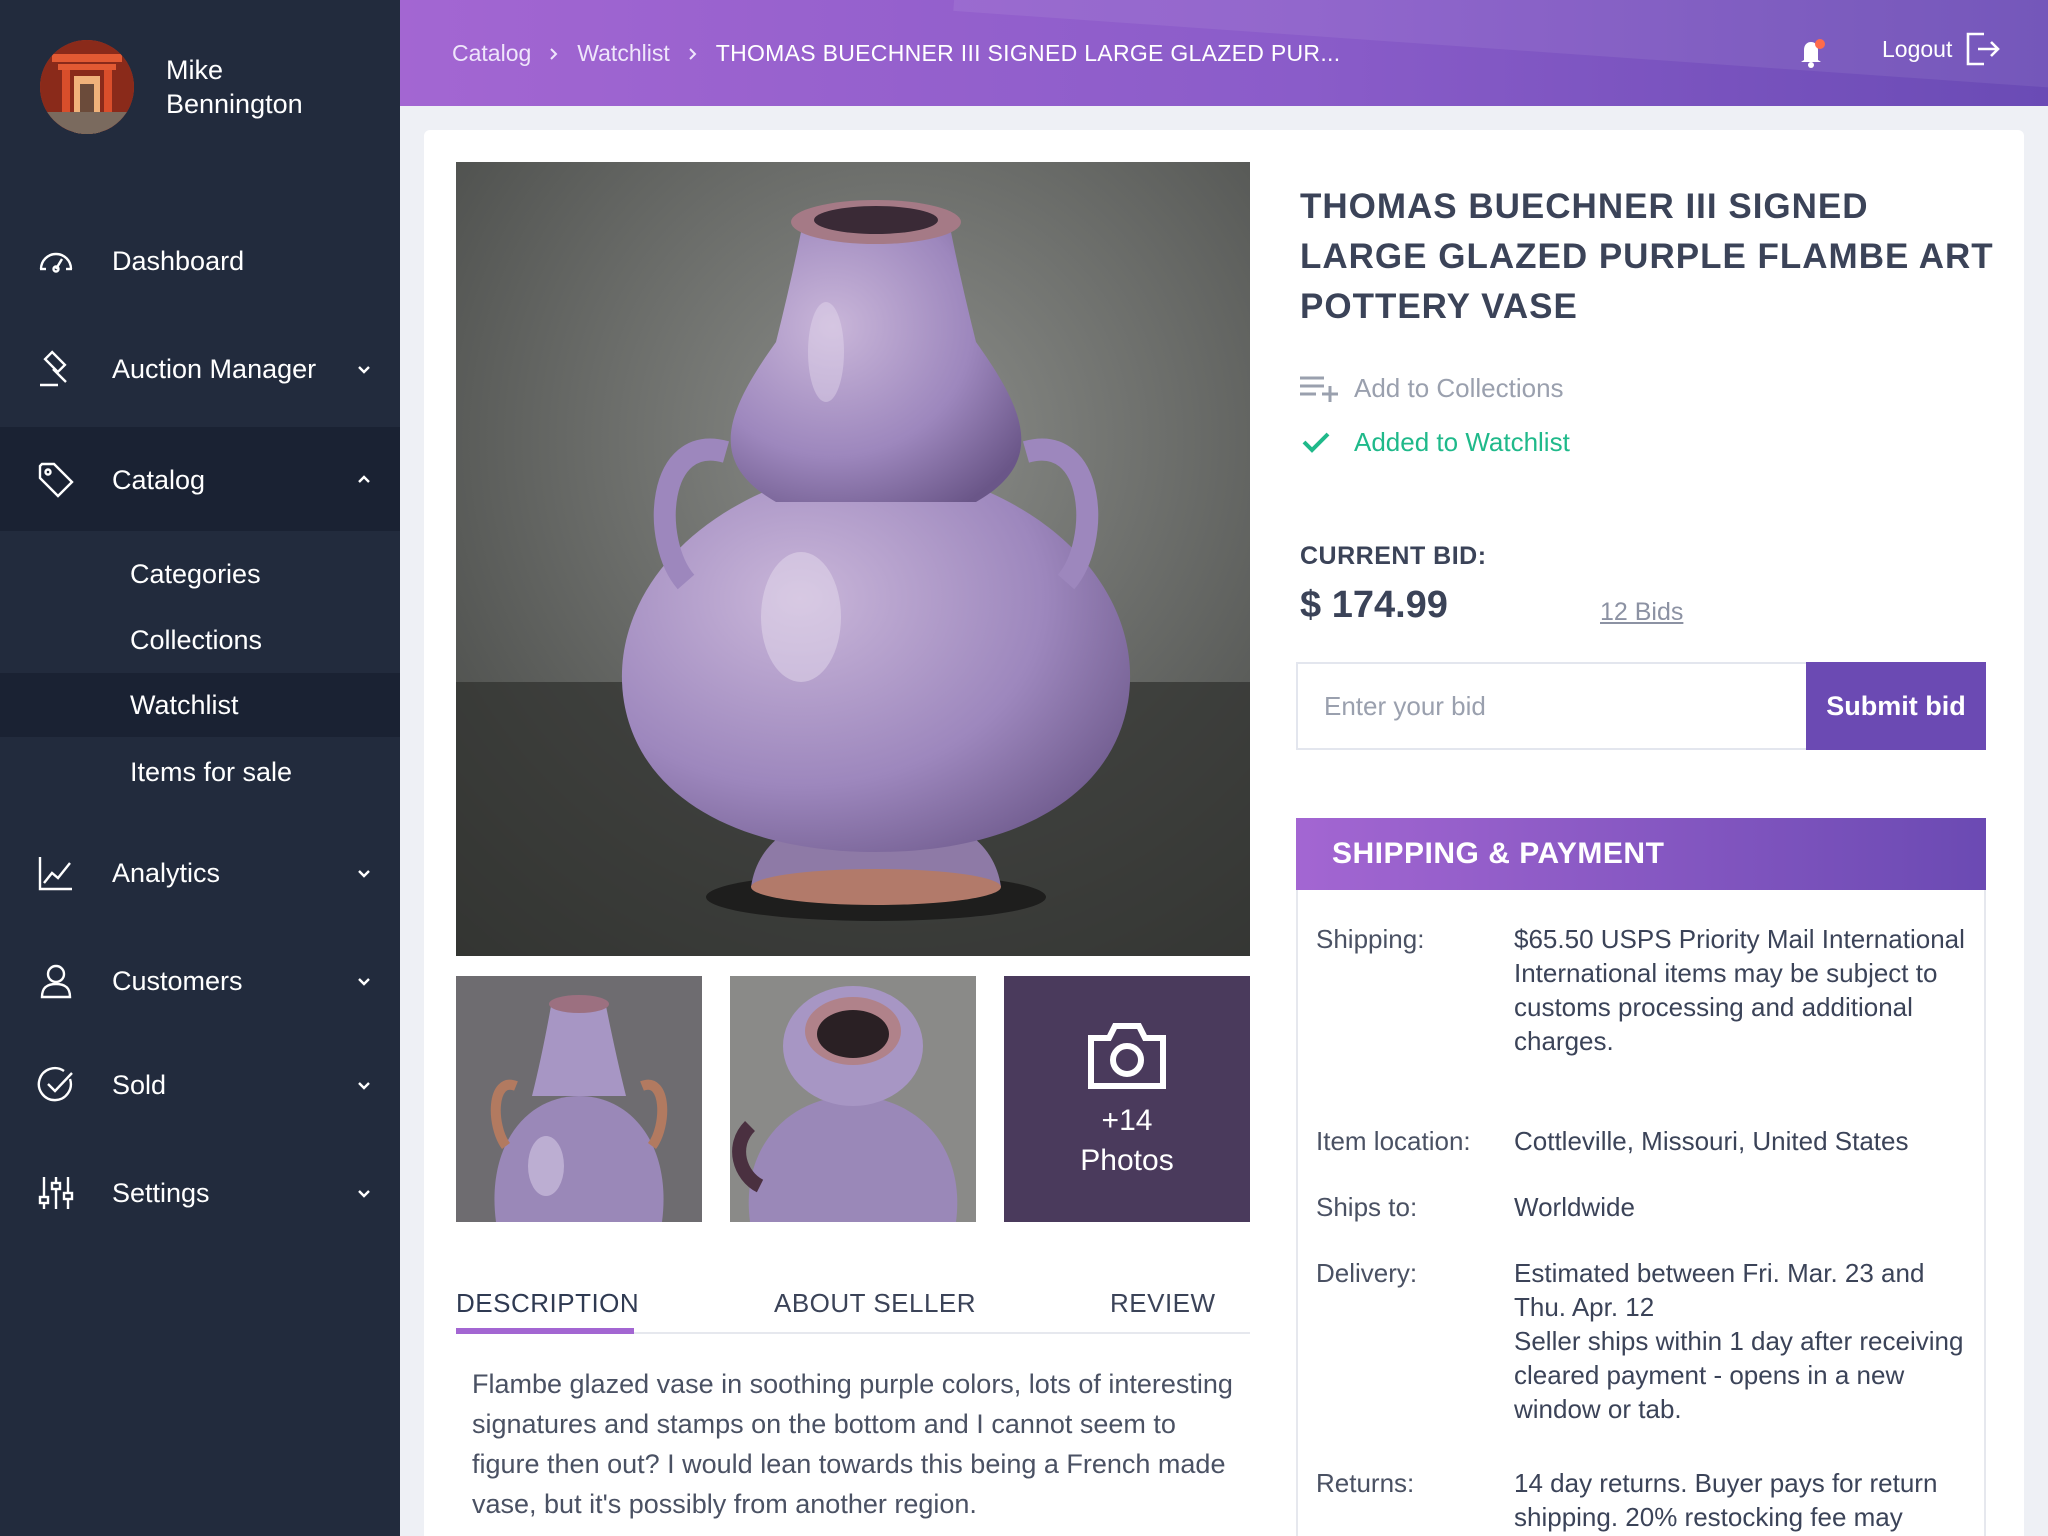  Describe the element at coordinates (545, 1331) in the screenshot. I see `active-tab-indicator` at that location.